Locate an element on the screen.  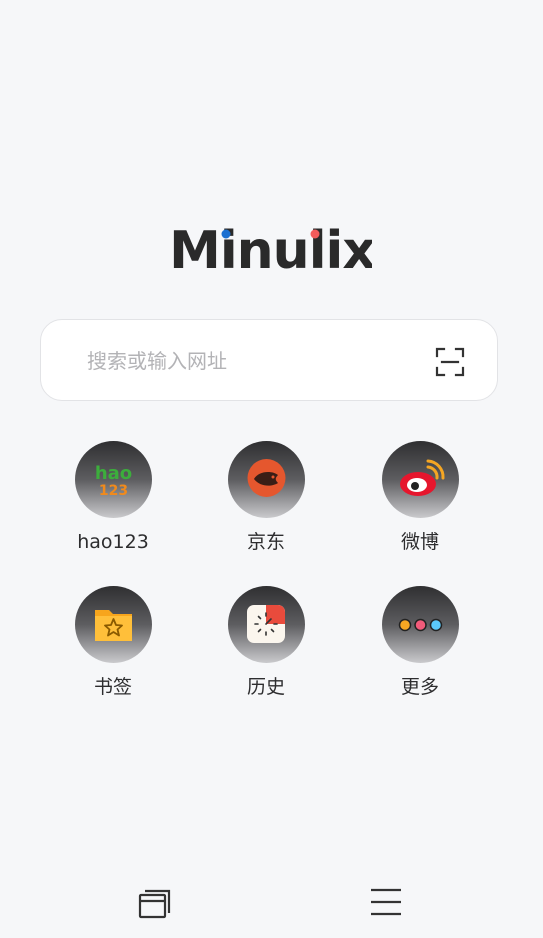
shortcut-more: 更多 is located at coordinates (420, 651).